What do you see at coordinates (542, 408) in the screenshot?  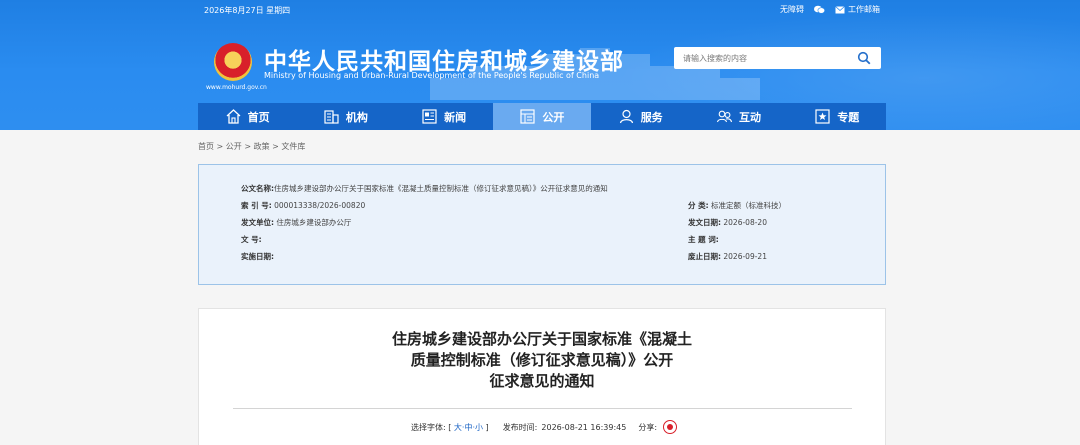 I see `article-divider` at bounding box center [542, 408].